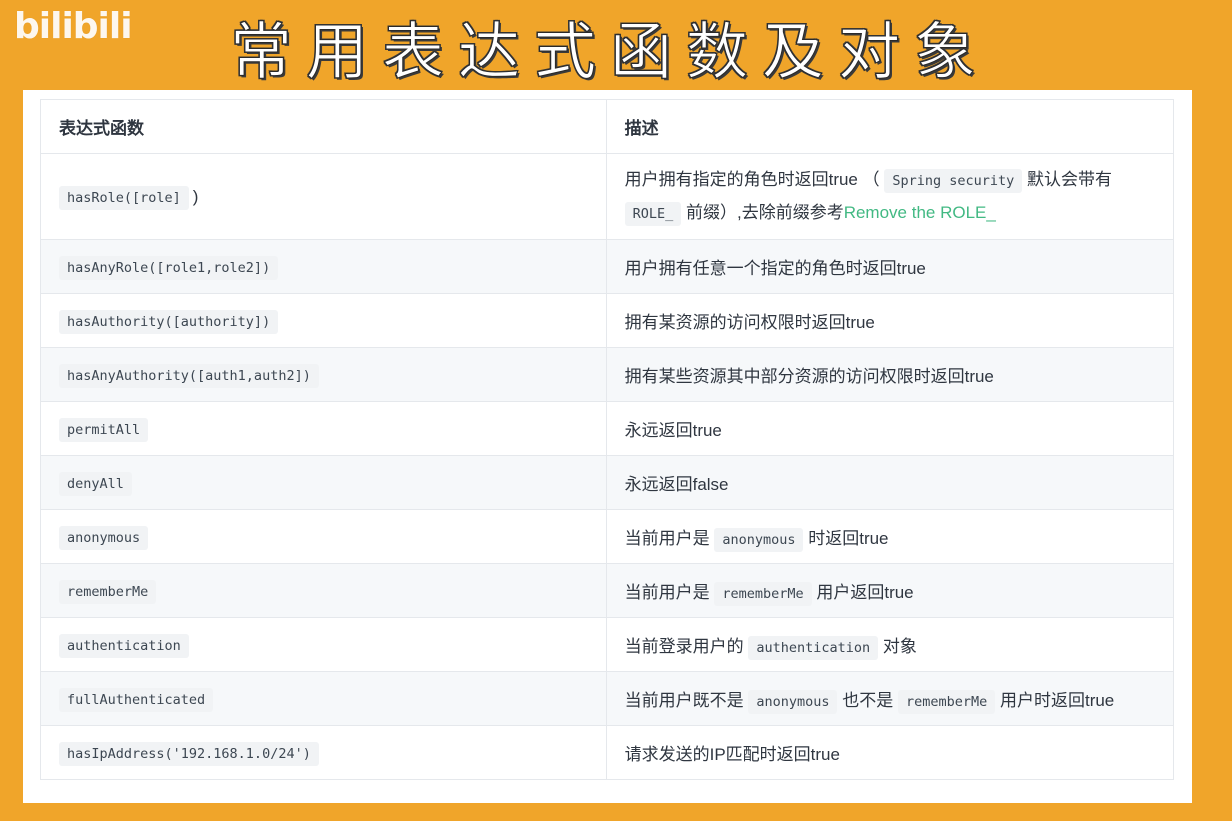 The width and height of the screenshot is (1232, 821). Describe the element at coordinates (684, 700) in the screenshot. I see `description-text: 当前用户既不是` at that location.